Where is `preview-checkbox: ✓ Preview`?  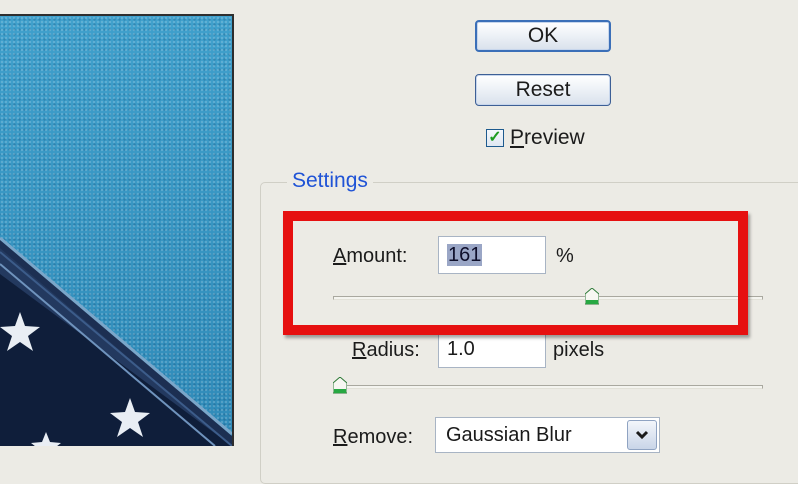 preview-checkbox: ✓ Preview is located at coordinates (535, 138).